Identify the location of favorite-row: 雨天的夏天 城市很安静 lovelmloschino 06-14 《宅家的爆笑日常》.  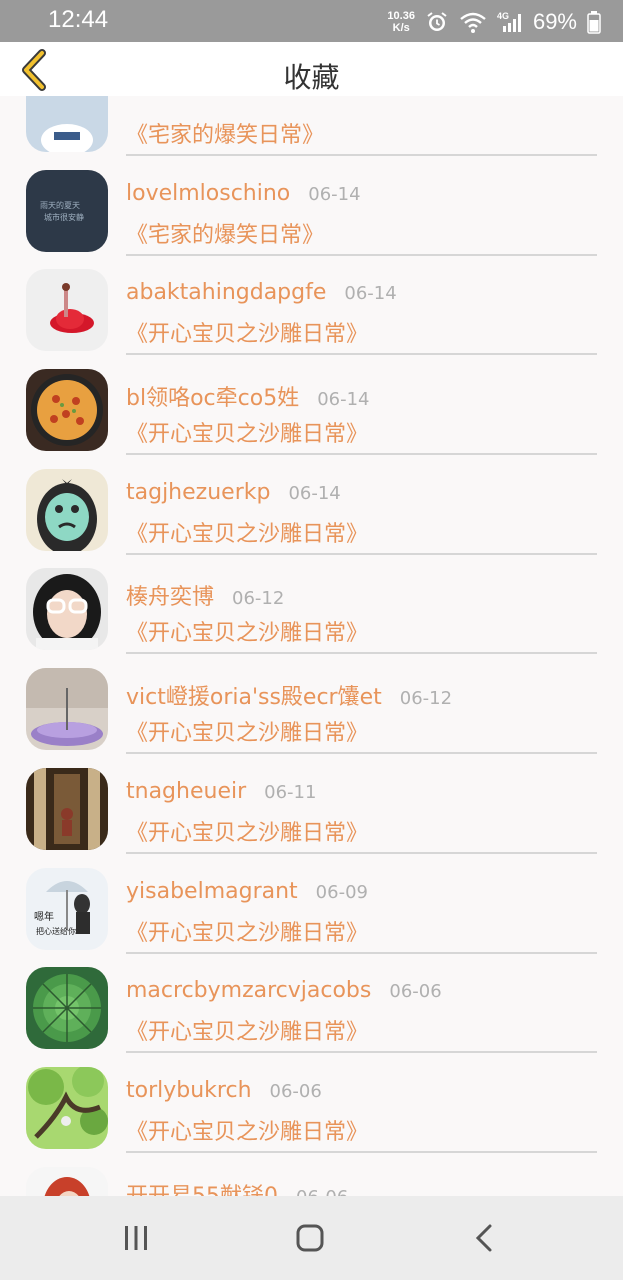
(311, 195).